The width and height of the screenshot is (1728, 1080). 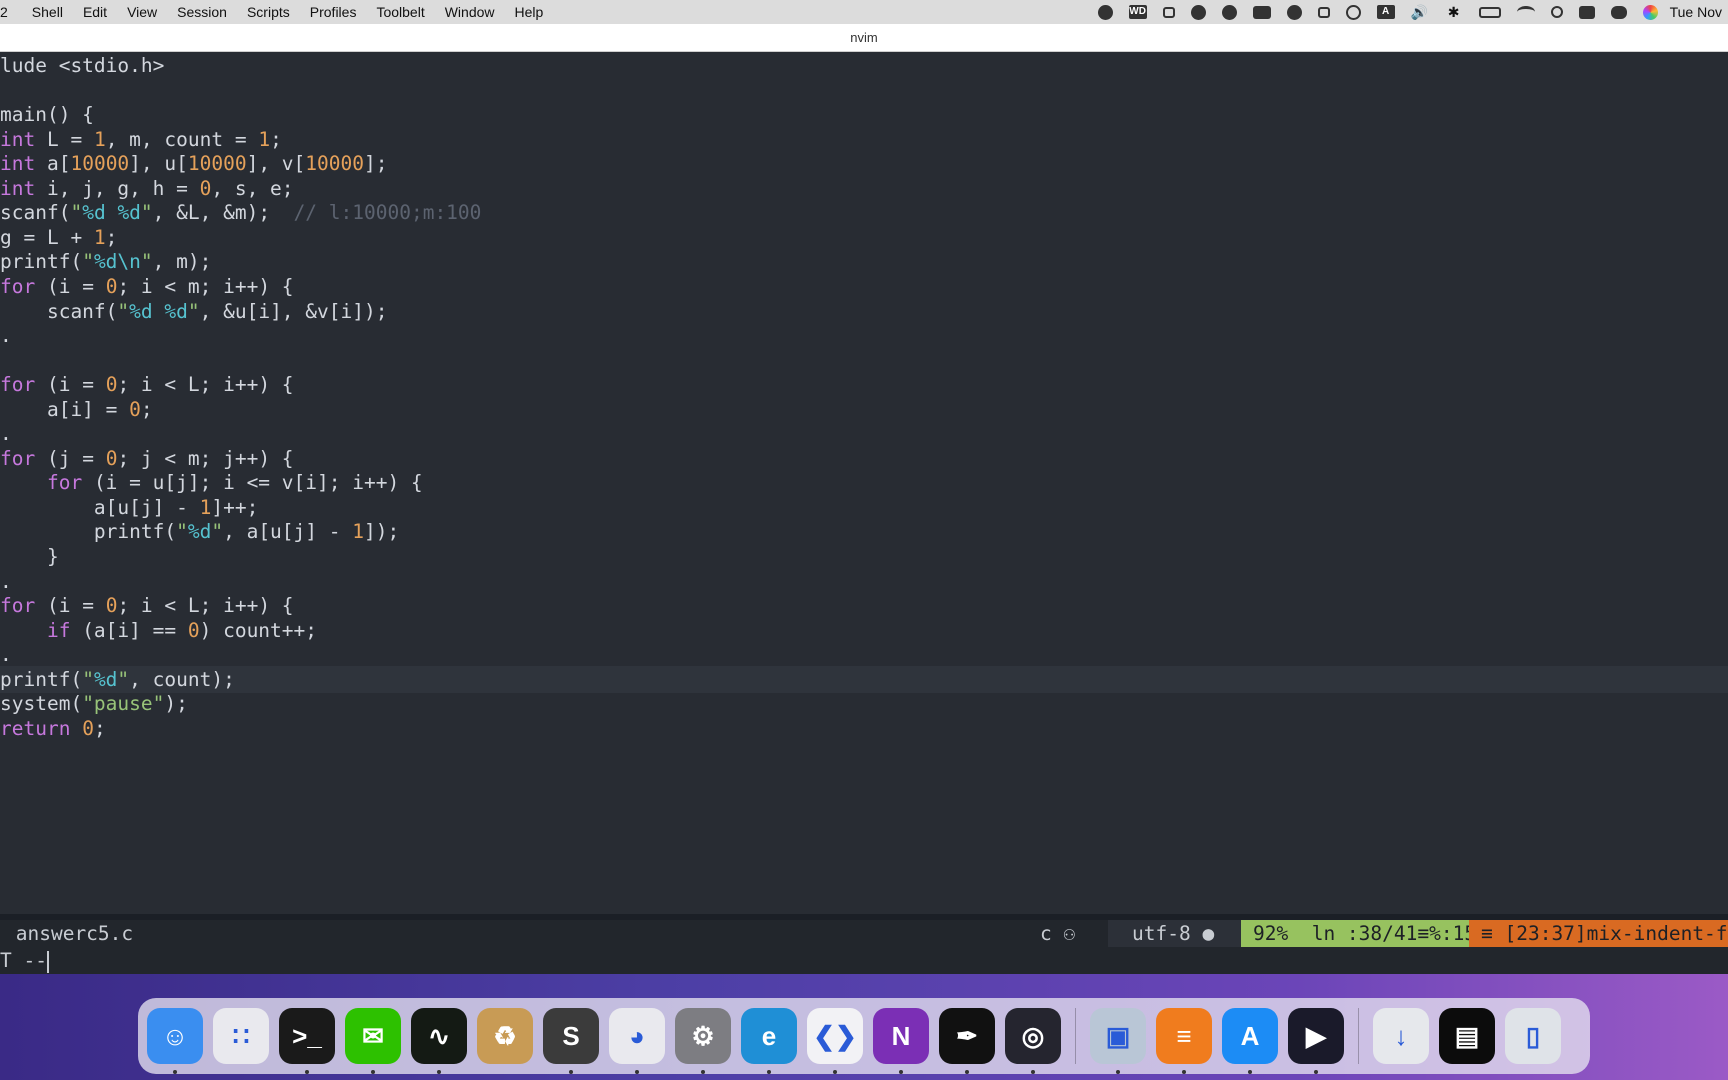 I want to click on code-line: if (a[i] == 0) count++;, so click(x=864, y=630).